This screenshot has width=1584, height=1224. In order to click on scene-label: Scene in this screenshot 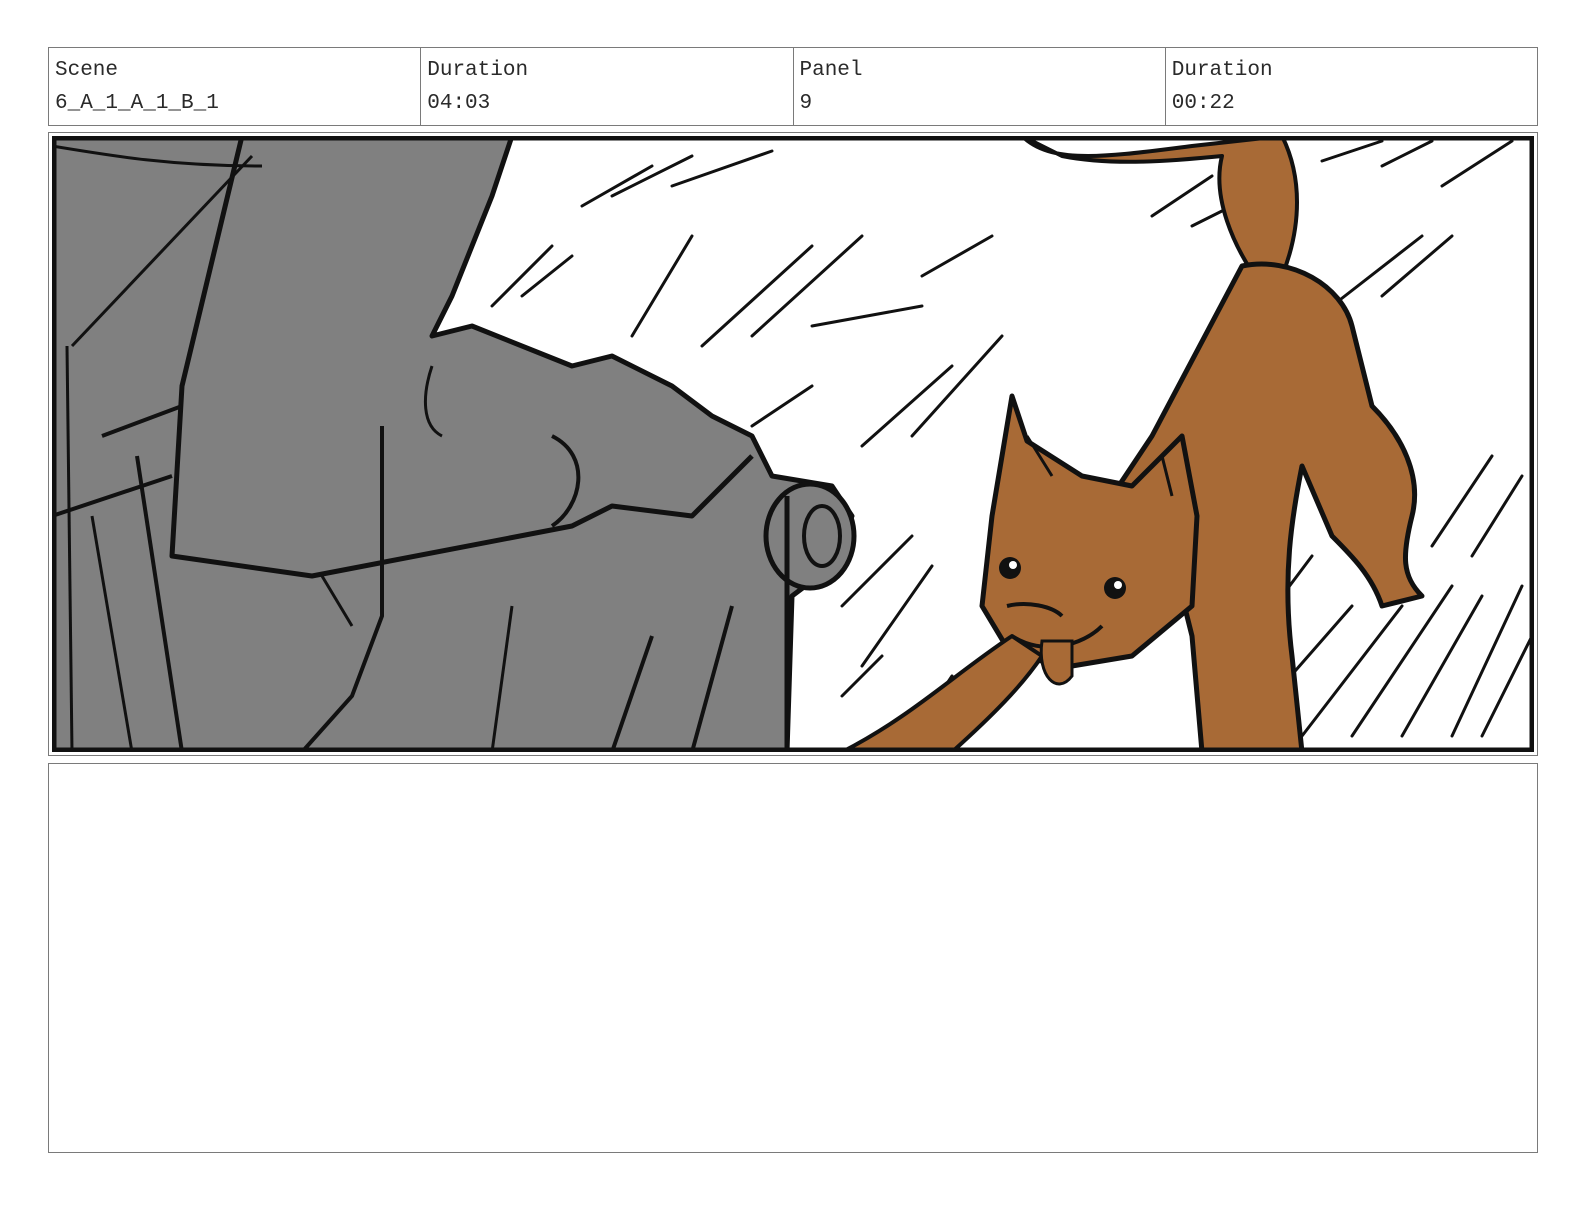, I will do `click(87, 70)`.